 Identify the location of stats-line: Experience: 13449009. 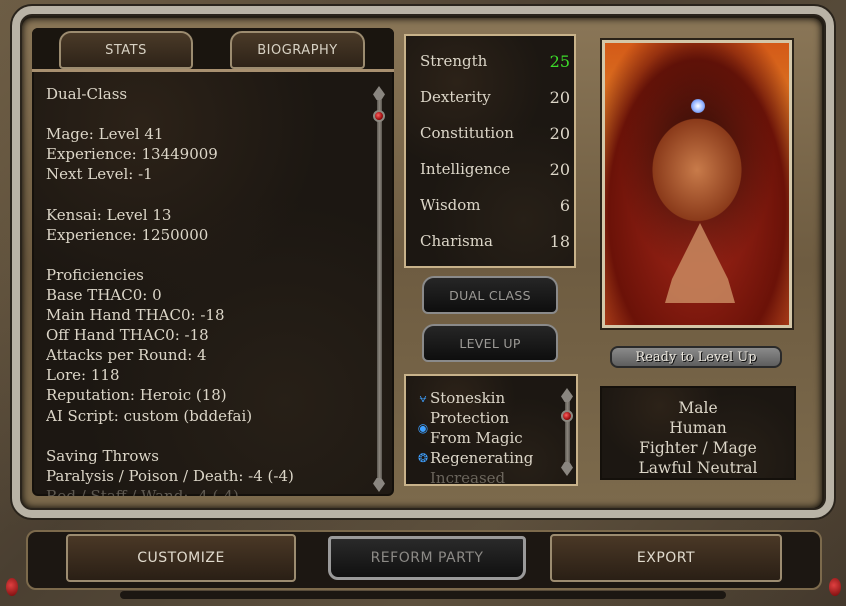
(132, 154).